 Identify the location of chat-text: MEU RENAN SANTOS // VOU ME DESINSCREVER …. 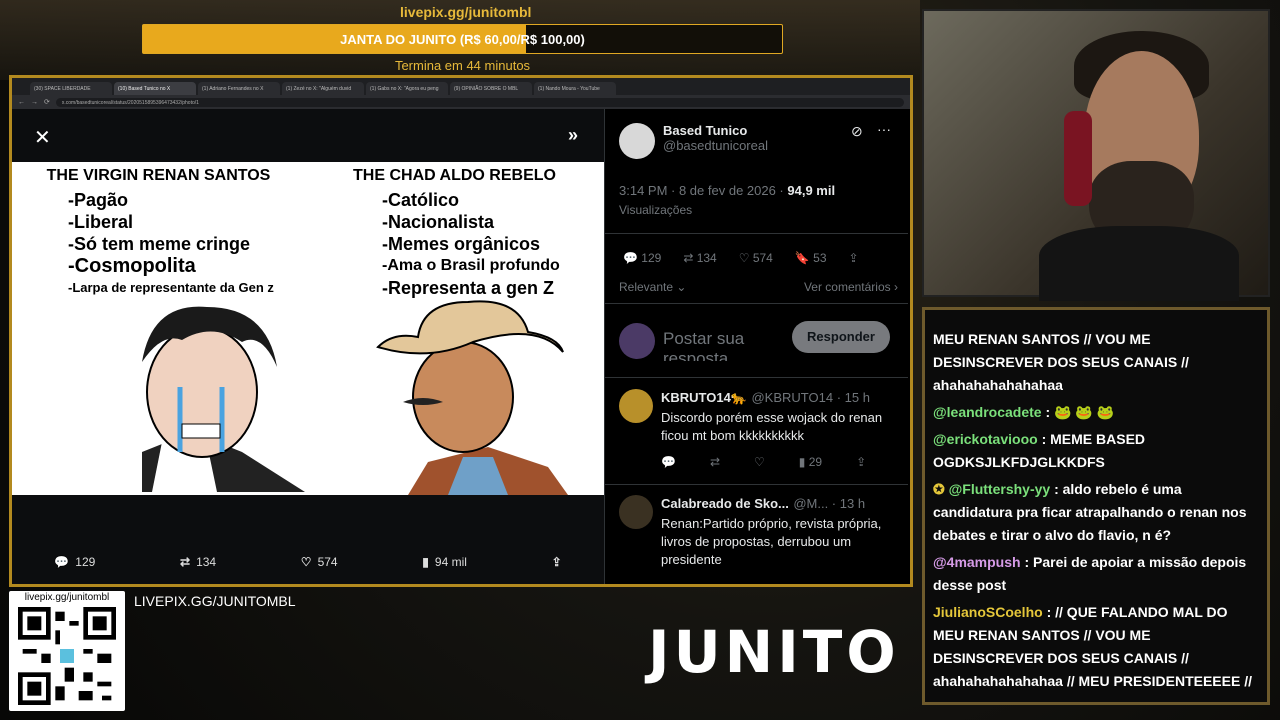
(1061, 362).